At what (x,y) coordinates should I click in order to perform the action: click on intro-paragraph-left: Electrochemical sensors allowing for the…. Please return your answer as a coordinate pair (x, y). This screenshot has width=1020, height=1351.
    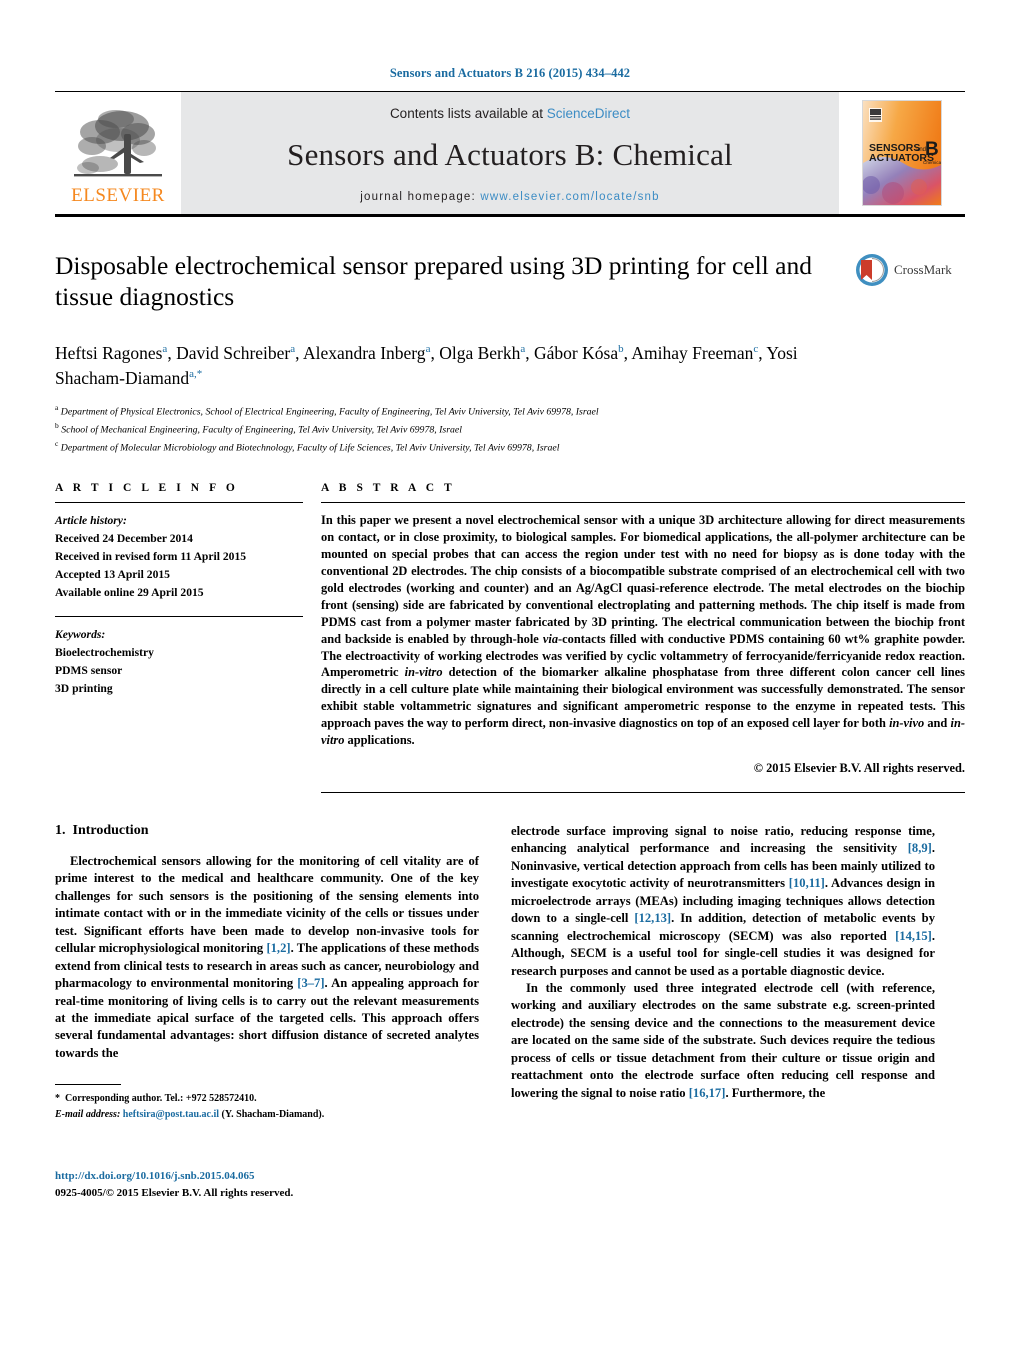
    Looking at the image, I should click on (267, 957).